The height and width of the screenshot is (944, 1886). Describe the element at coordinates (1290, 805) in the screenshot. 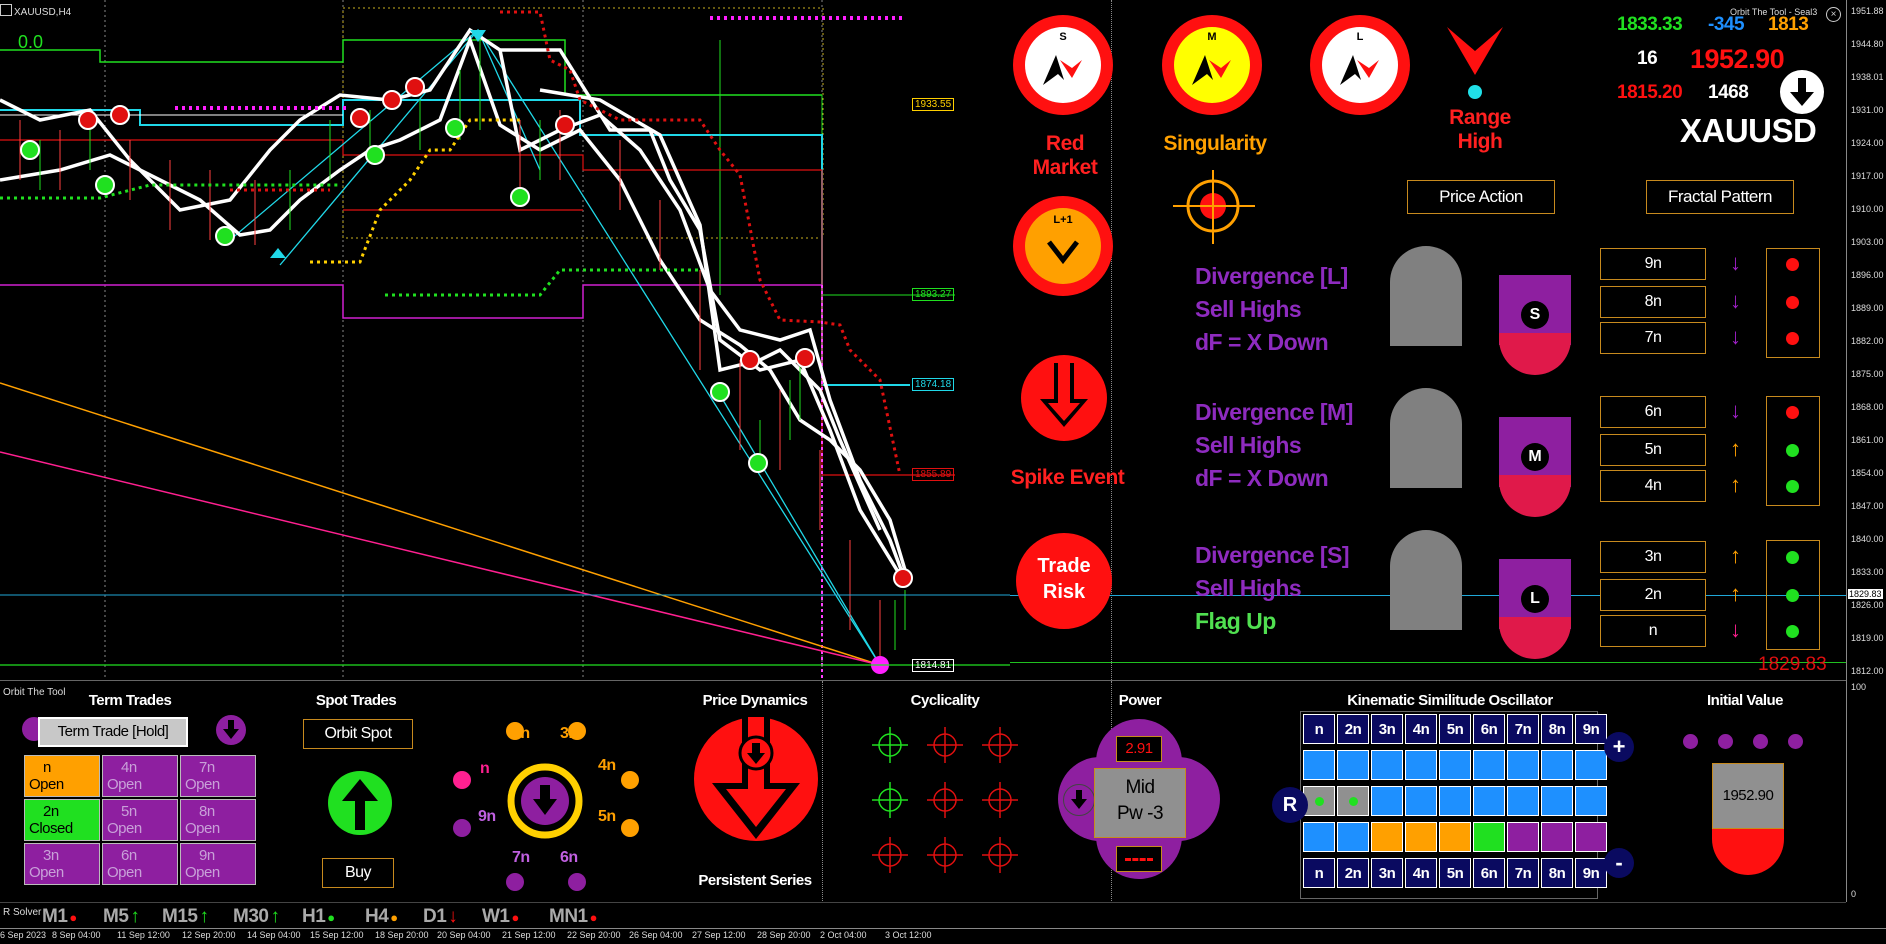

I see `kso-reset-button: R` at that location.